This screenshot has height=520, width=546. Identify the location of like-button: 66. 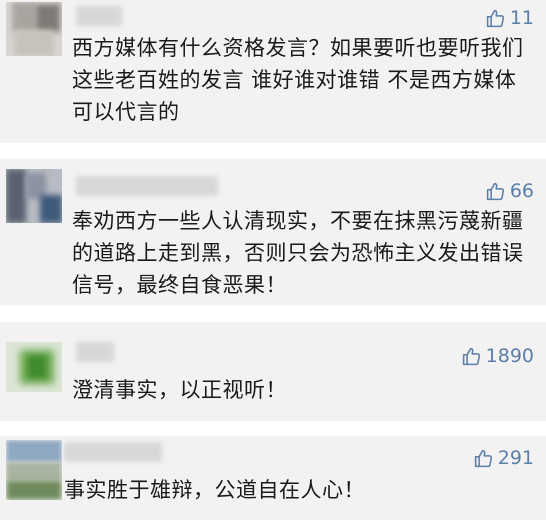
(509, 191).